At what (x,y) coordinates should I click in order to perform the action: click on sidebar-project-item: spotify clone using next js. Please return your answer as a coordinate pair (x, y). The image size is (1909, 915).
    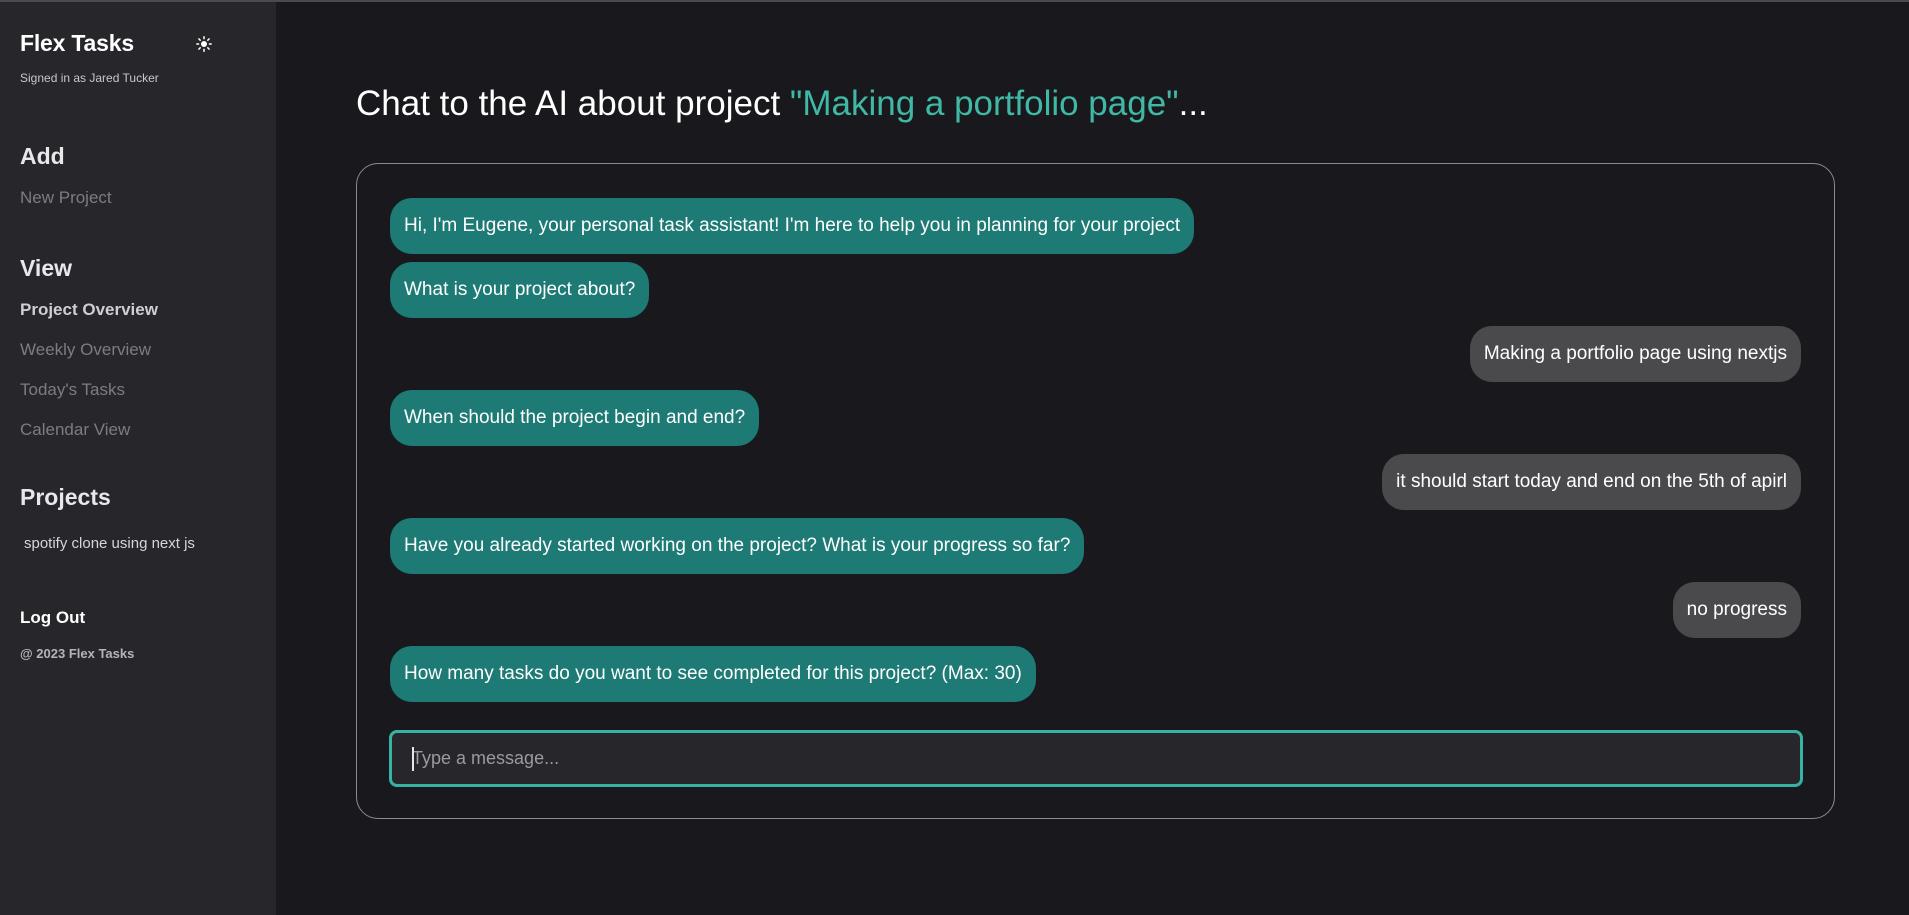
    Looking at the image, I should click on (109, 543).